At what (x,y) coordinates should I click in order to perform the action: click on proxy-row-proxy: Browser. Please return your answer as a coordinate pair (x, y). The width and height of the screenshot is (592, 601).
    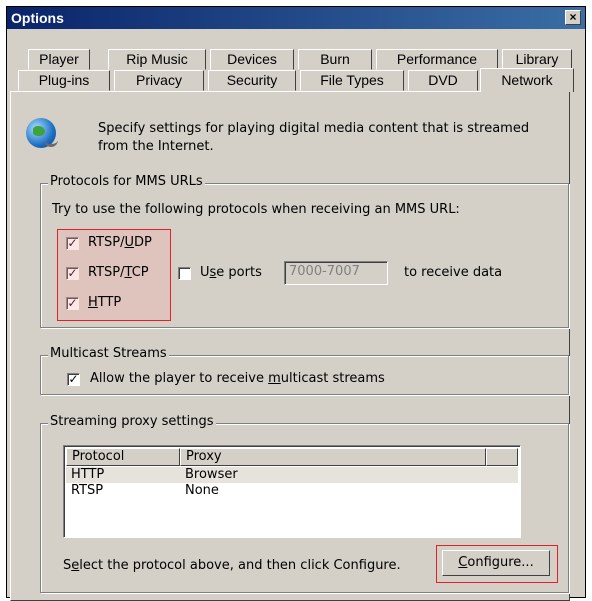
    Looking at the image, I should click on (211, 474).